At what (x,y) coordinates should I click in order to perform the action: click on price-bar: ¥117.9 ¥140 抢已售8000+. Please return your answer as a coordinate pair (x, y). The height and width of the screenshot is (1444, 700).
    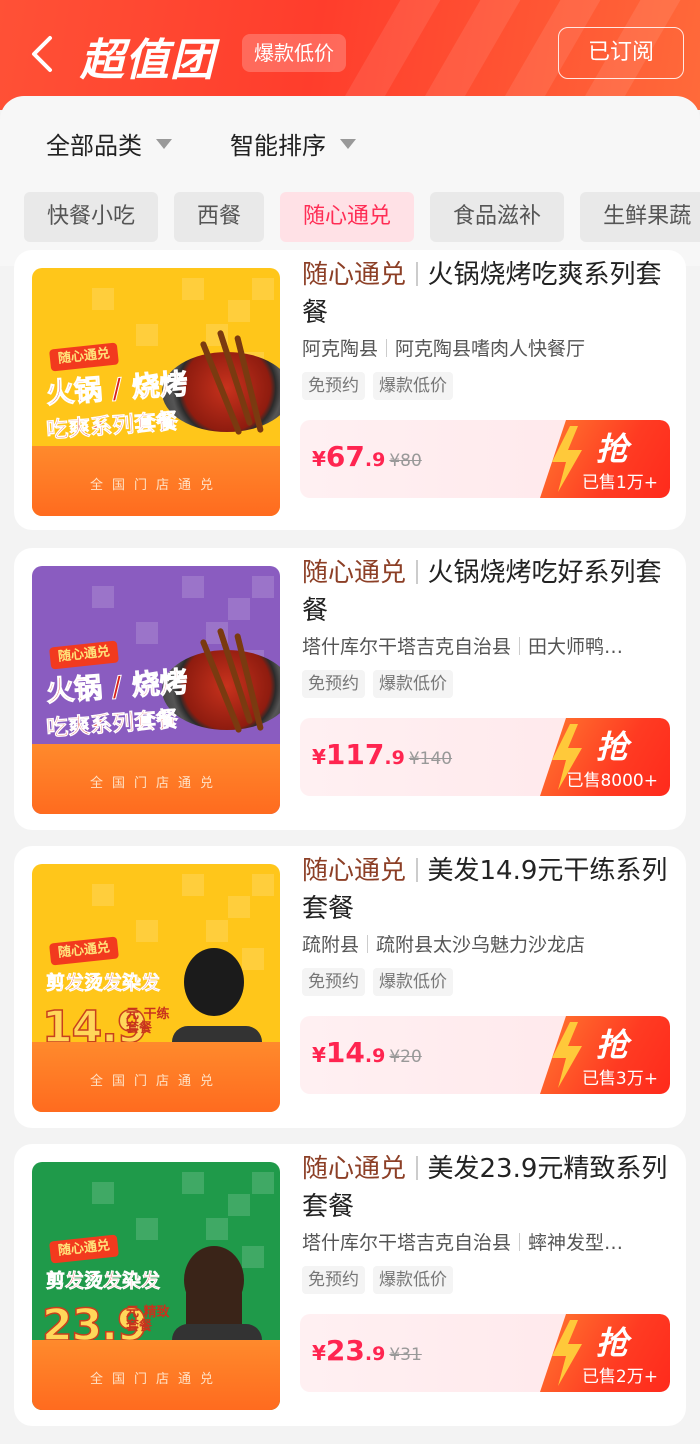
    Looking at the image, I should click on (485, 757).